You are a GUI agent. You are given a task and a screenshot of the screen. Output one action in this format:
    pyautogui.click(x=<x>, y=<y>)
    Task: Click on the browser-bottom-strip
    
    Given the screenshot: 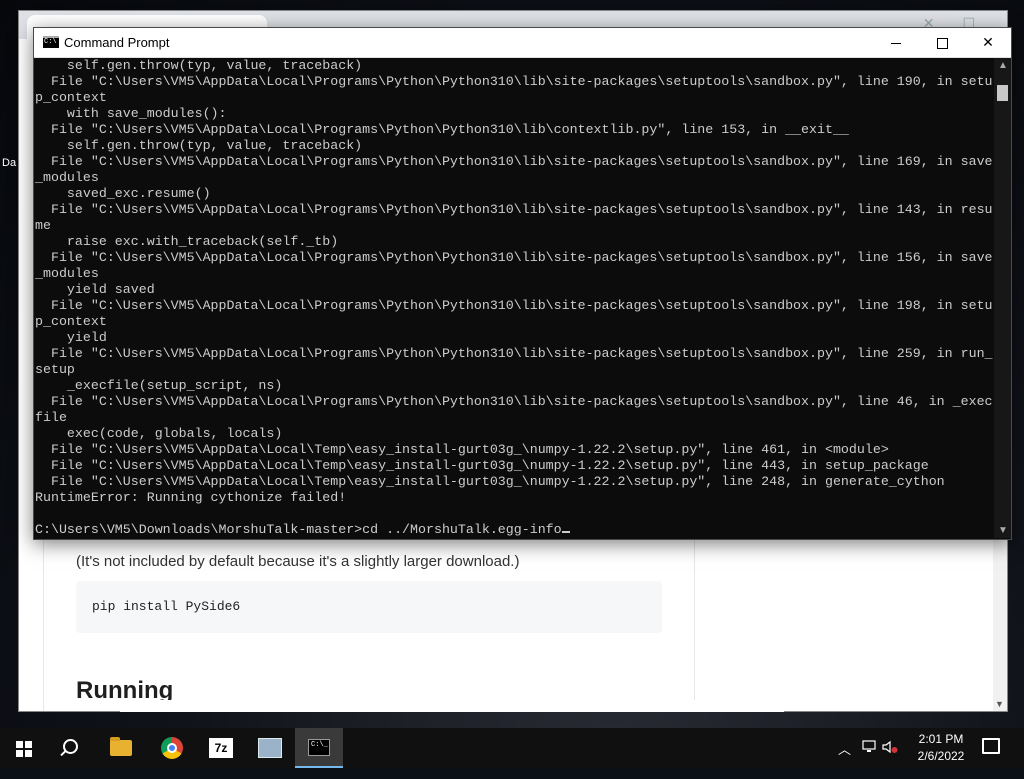 What is the action you would take?
    pyautogui.click(x=452, y=706)
    